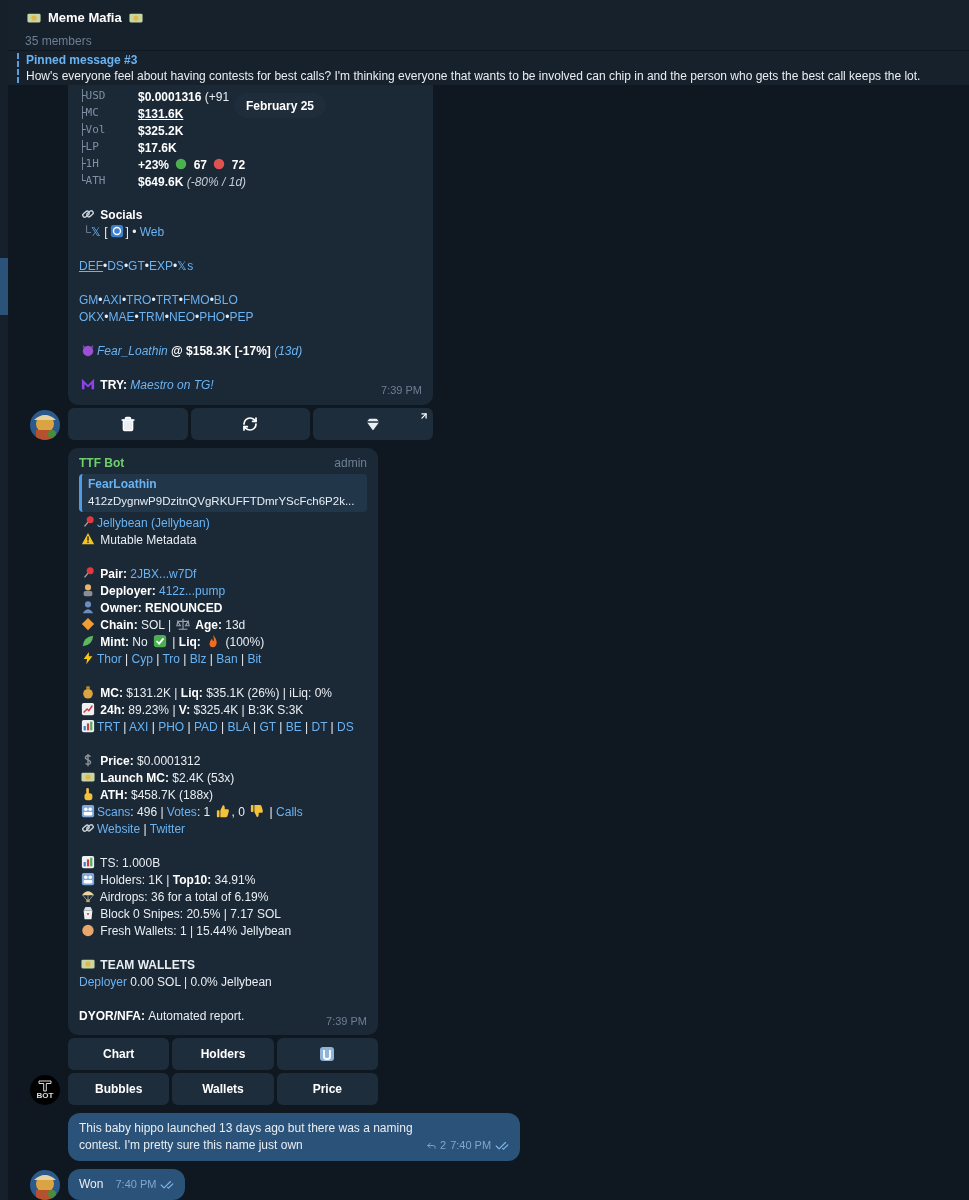 The image size is (969, 1200). What do you see at coordinates (181, 811) in the screenshot?
I see `link: Votes` at bounding box center [181, 811].